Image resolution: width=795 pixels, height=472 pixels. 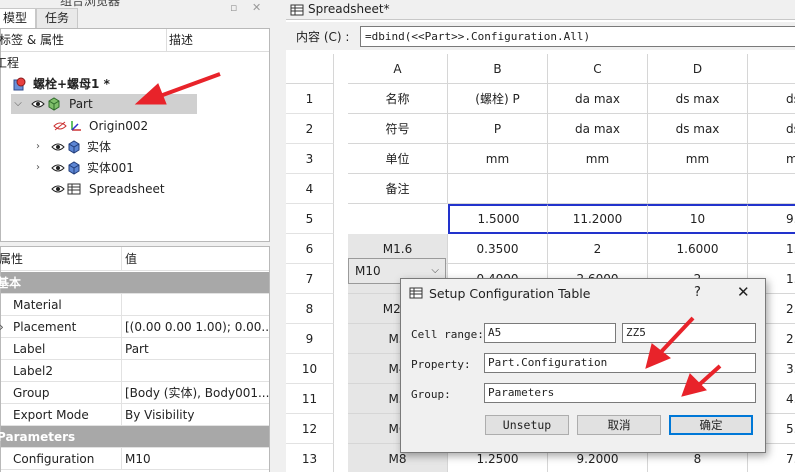 I want to click on tree-section-application: 工程, so click(x=10, y=63).